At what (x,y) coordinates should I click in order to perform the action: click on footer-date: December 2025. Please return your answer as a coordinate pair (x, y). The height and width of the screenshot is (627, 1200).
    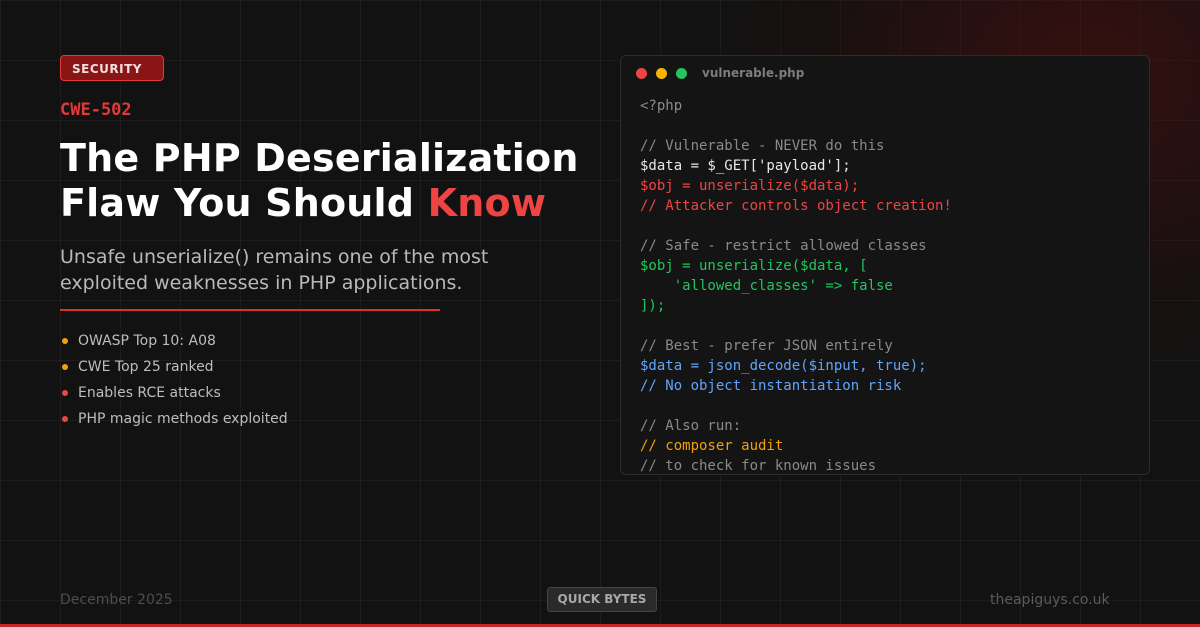
    Looking at the image, I should click on (116, 600).